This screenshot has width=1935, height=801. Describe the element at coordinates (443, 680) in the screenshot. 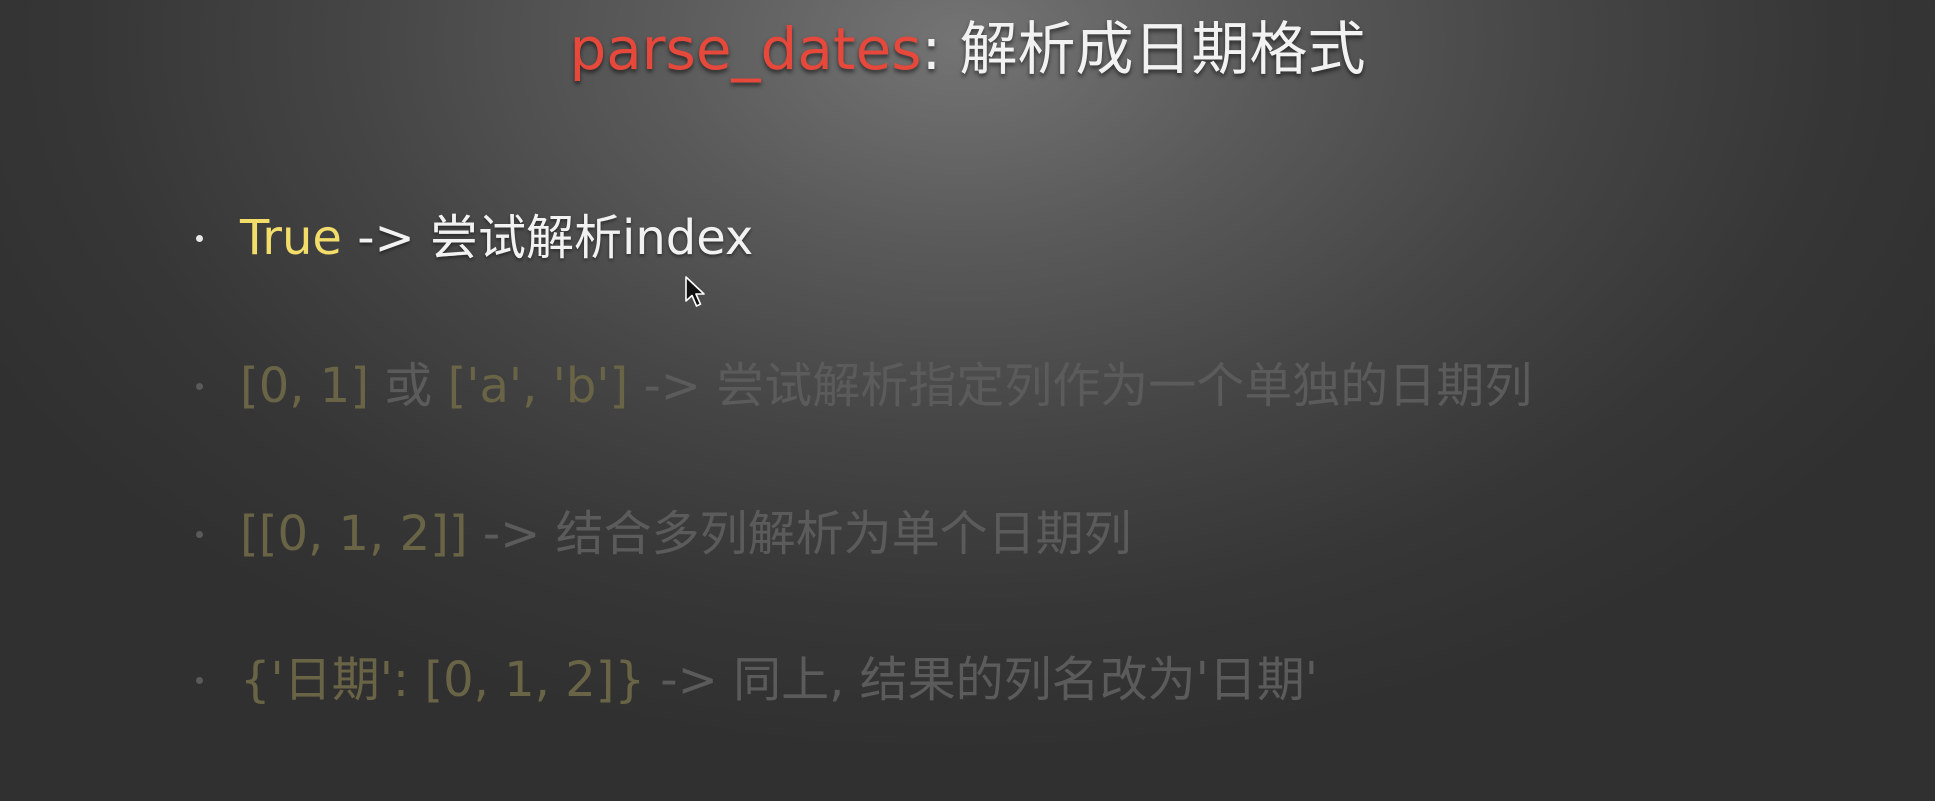

I see `bullet-keyword: {'日期': [0, 1, 2]}` at that location.